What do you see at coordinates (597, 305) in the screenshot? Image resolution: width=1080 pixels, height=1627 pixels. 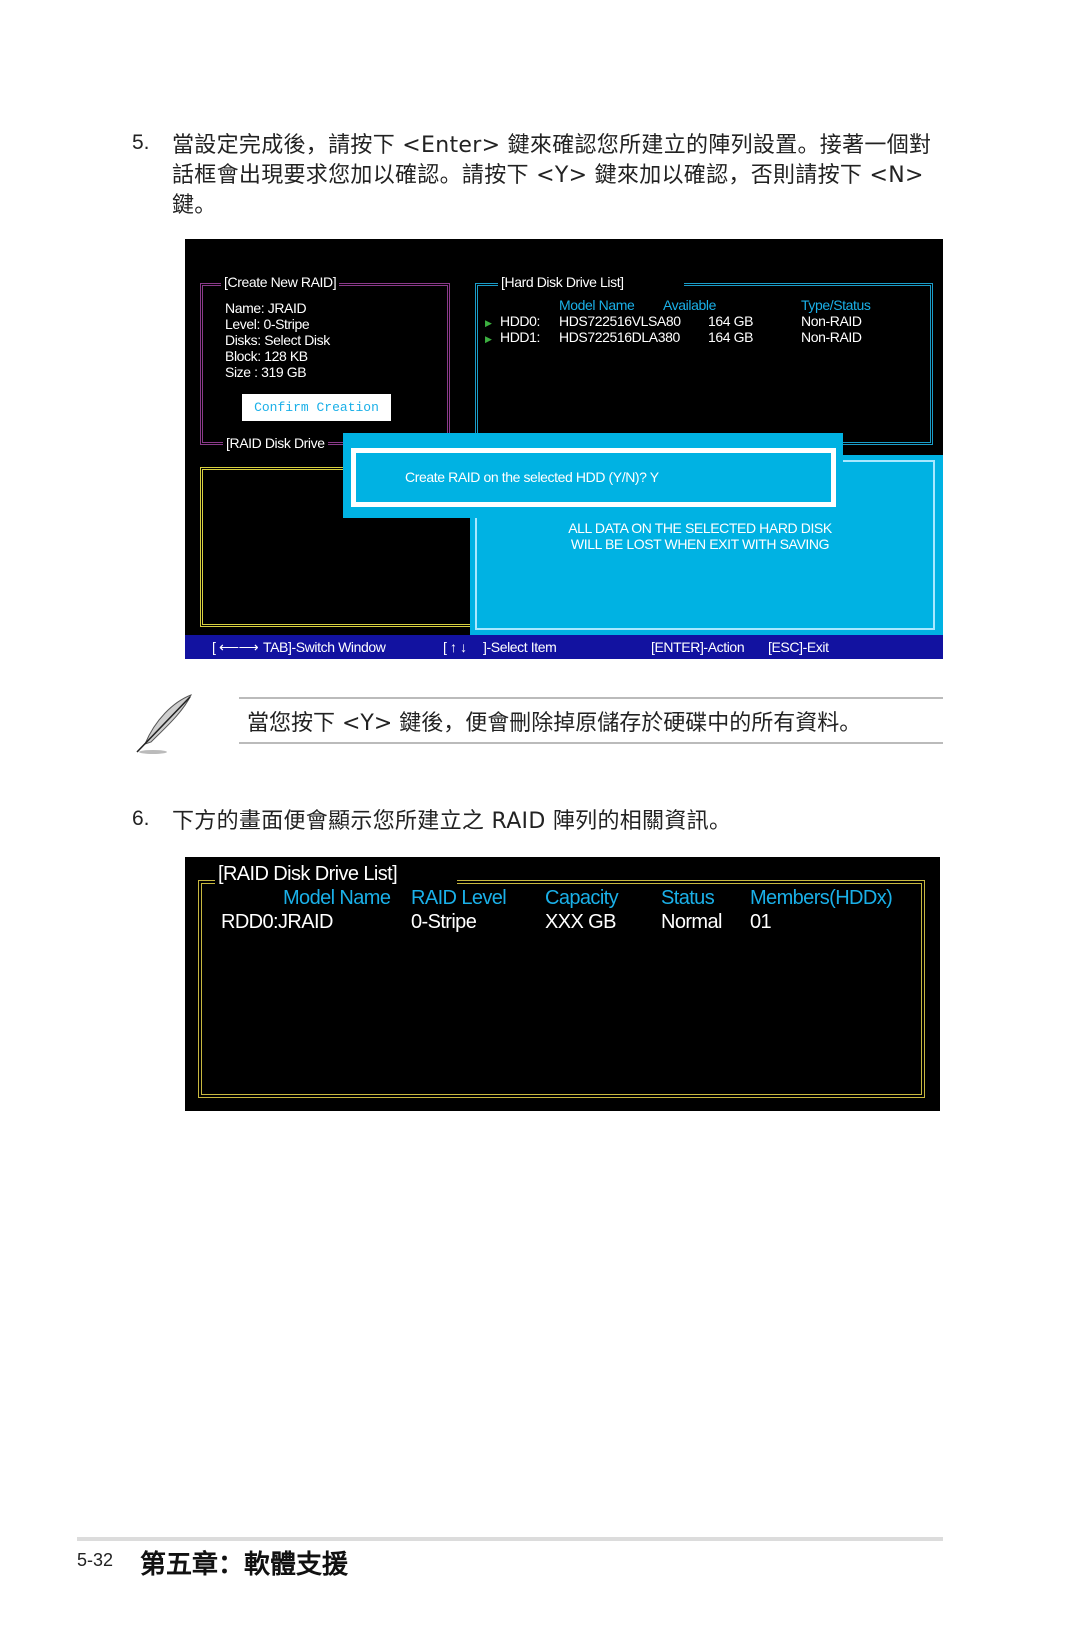 I see `hdd-header-model: Model Name` at bounding box center [597, 305].